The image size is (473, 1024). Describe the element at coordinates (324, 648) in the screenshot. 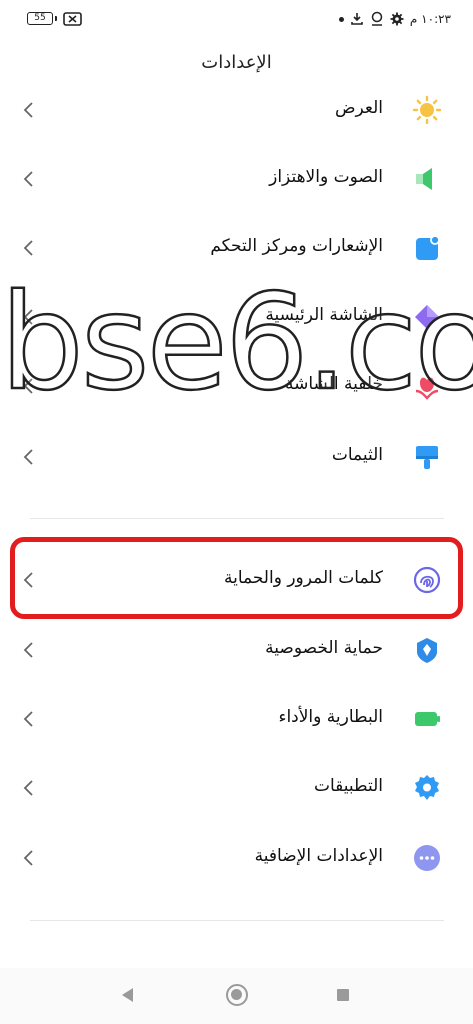

I see `settings-item-label: حماية الخصوصية` at that location.